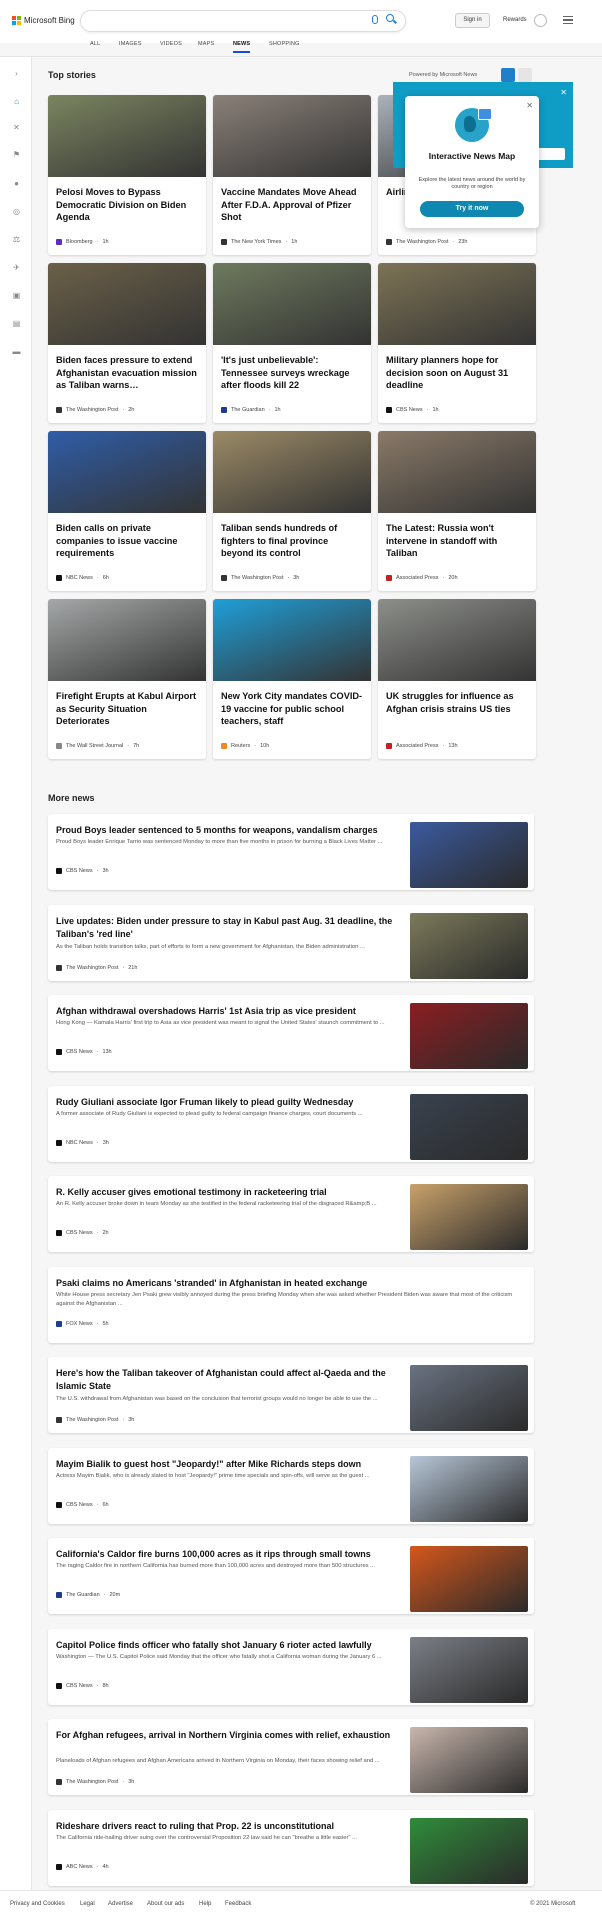 The image size is (602, 1917). I want to click on footer-link-help: Help, so click(205, 1904).